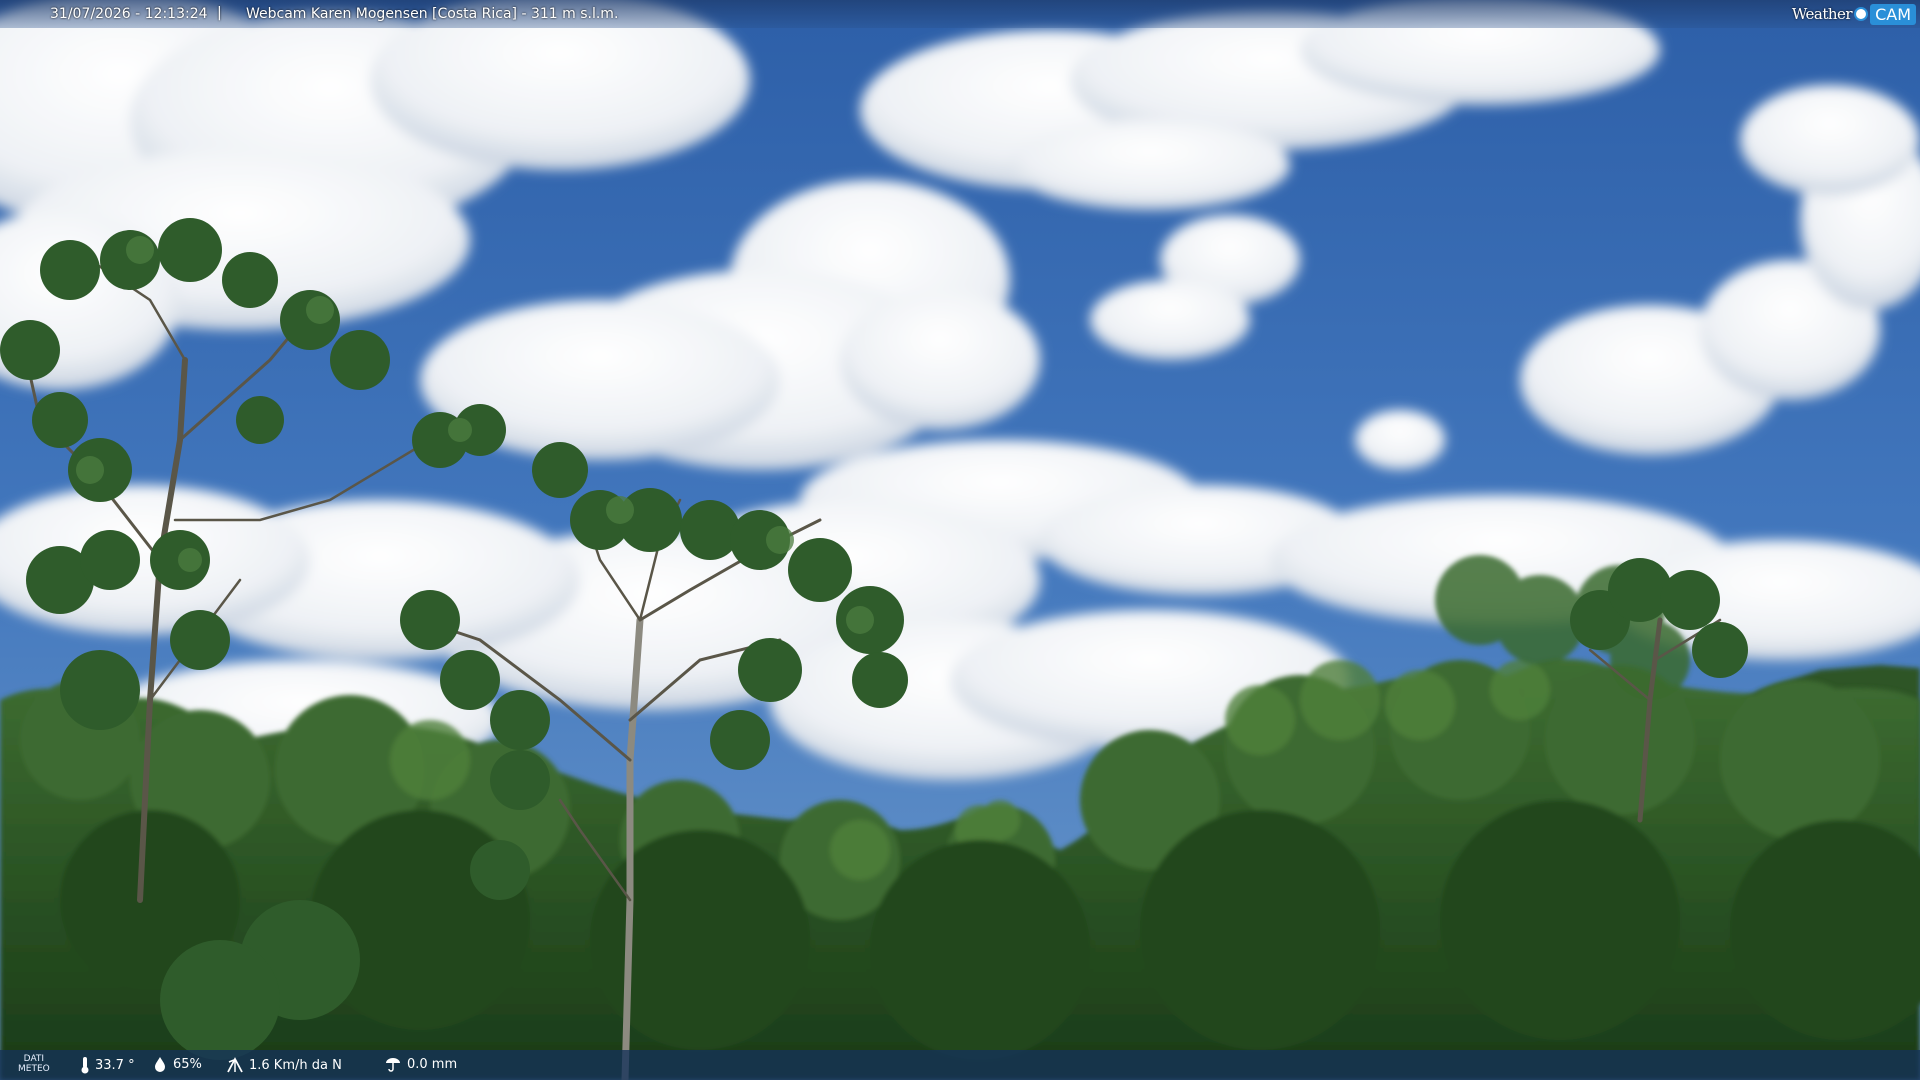  Describe the element at coordinates (295, 1065) in the screenshot. I see `wind-value: 1.6 Km/h da N` at that location.